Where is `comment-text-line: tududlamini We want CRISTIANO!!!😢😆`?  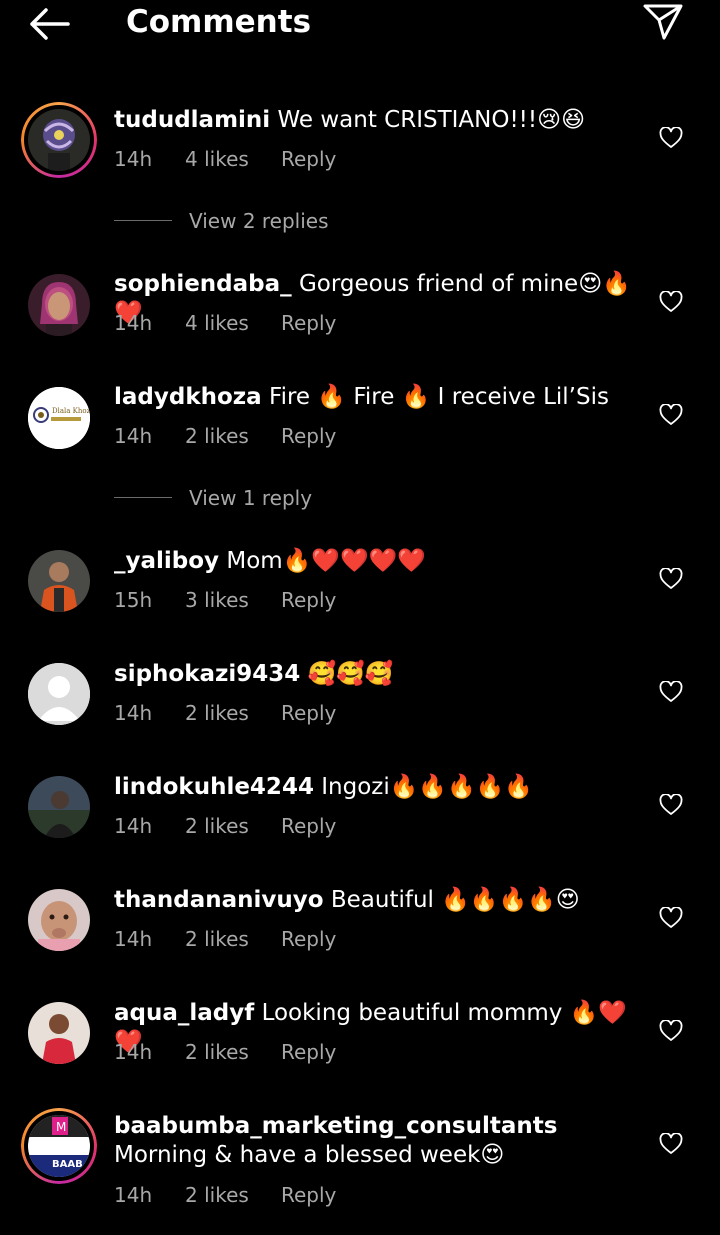
comment-text-line: tududlamini We want CRISTIANO!!!😢😆 is located at coordinates (374, 120).